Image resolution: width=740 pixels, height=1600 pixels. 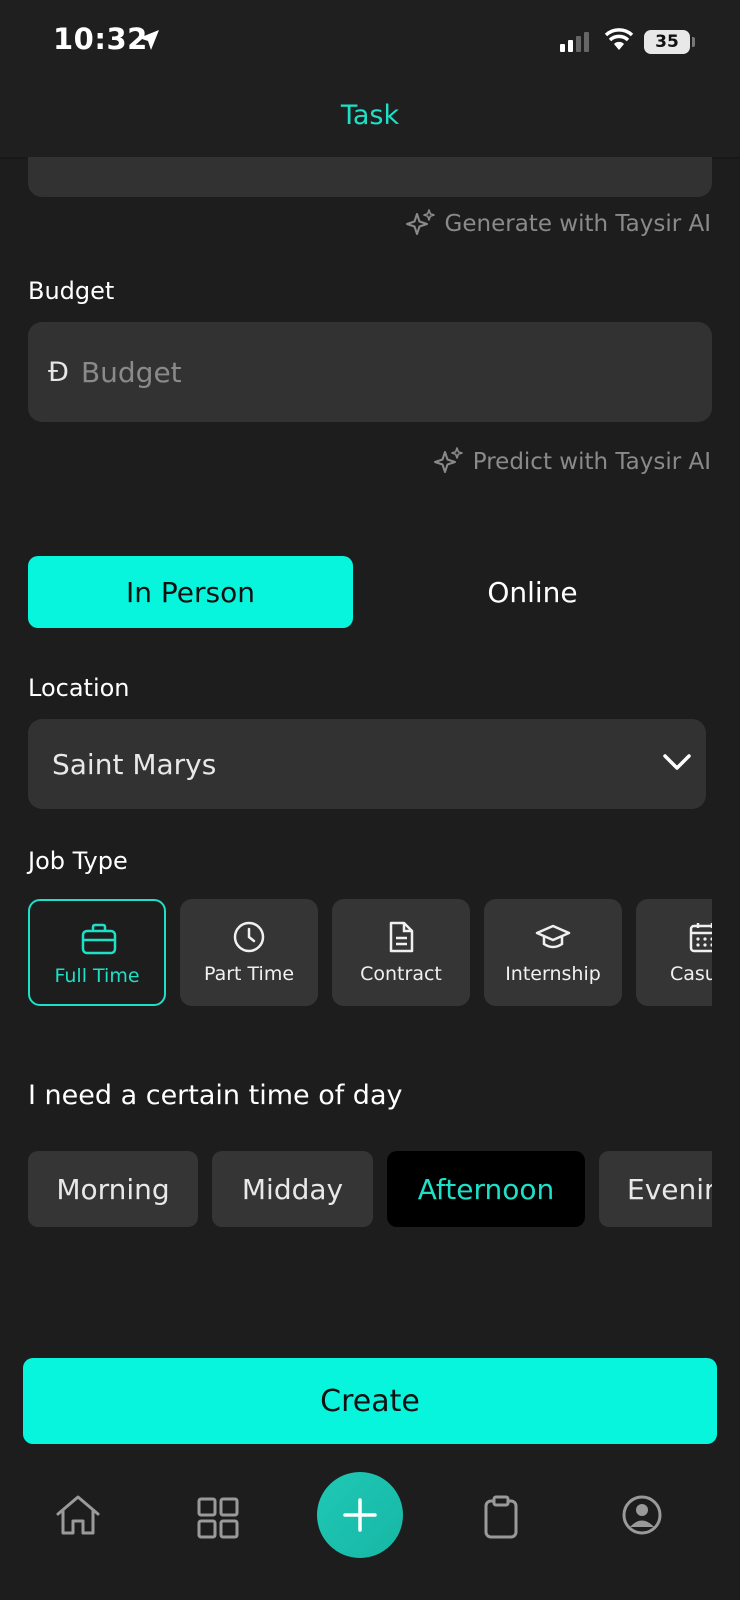 I want to click on time-chip-evening: Evenir, so click(x=655, y=1189).